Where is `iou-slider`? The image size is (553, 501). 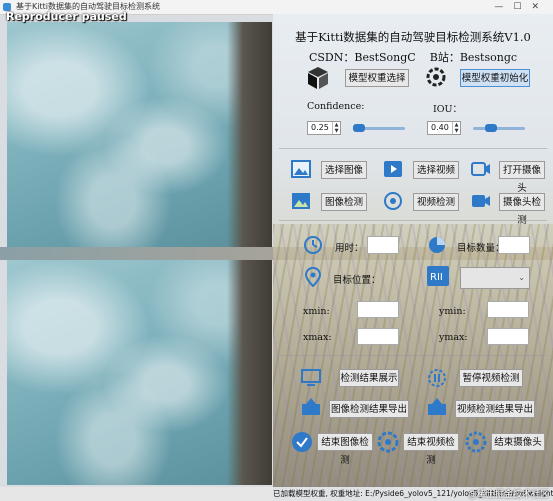
iou-slider is located at coordinates (499, 128).